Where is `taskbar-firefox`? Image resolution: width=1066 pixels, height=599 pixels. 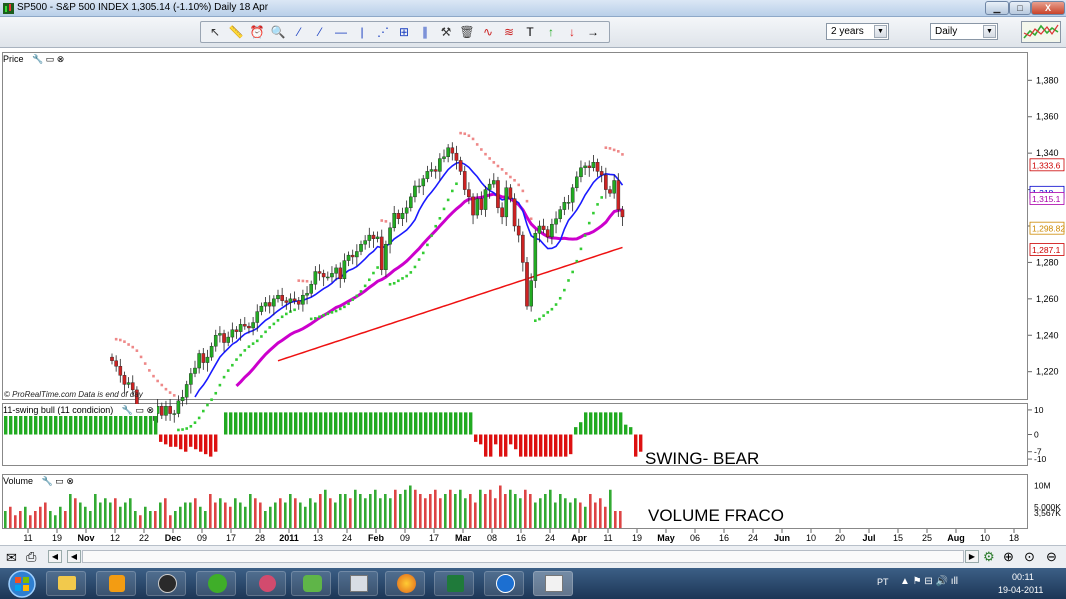
taskbar-firefox is located at coordinates (405, 583).